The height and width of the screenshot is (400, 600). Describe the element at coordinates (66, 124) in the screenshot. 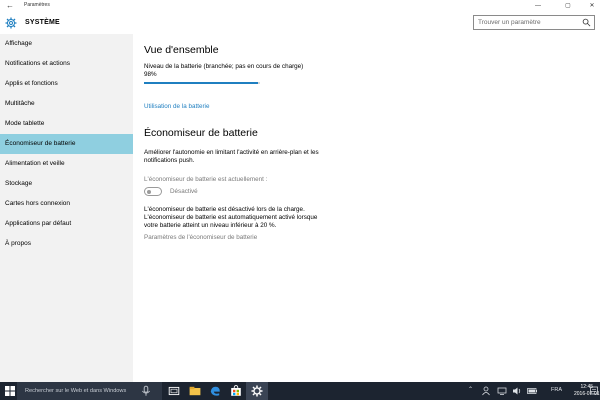

I see `sidebar-item-mode-tablette: Mode tablette` at that location.